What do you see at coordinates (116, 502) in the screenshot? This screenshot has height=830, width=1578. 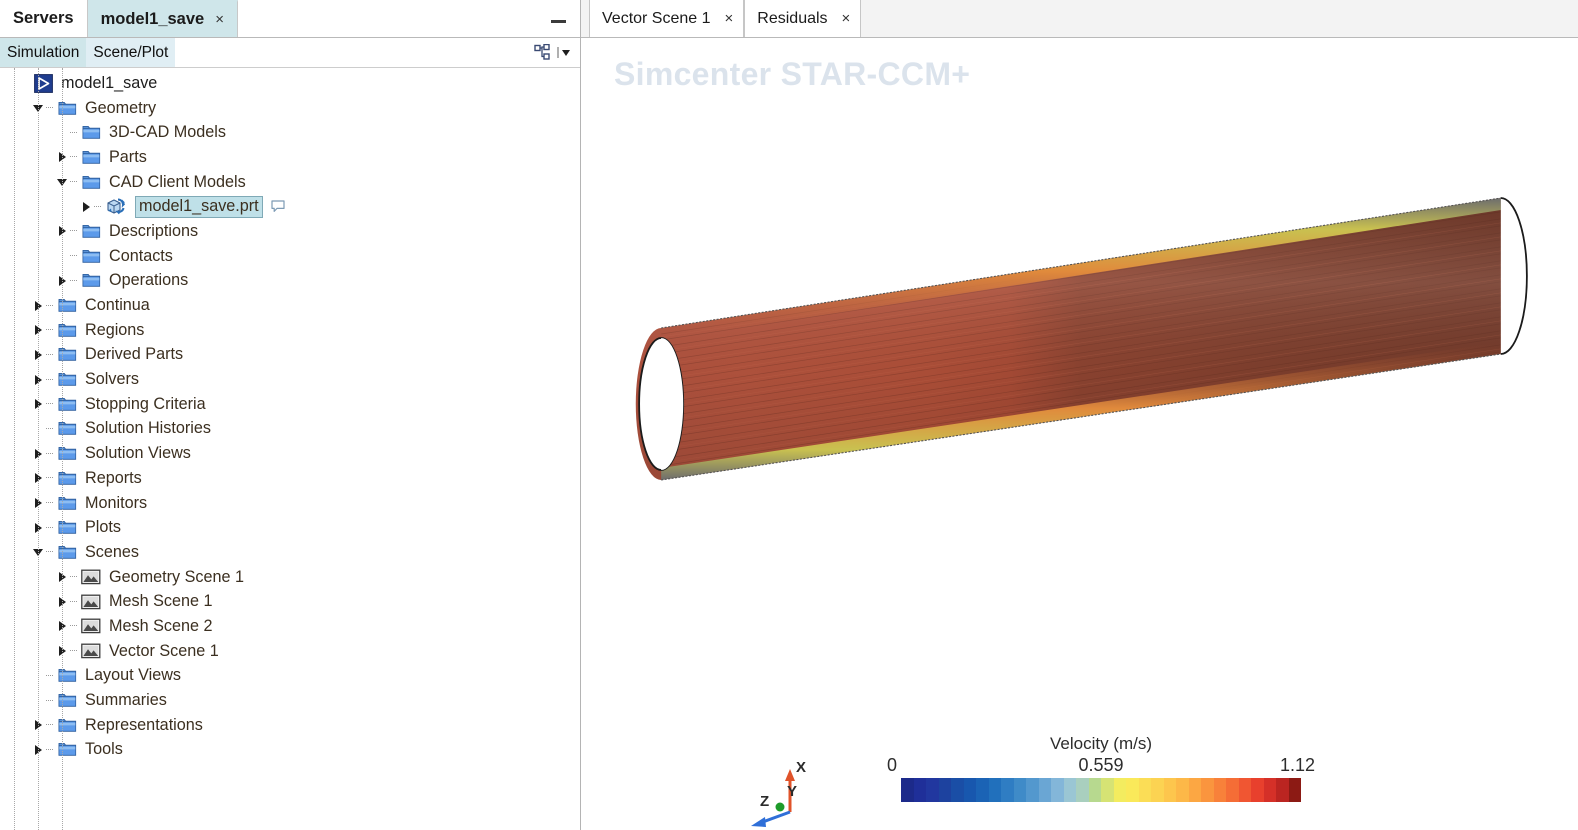 I see `tree-node-label: Monitors` at bounding box center [116, 502].